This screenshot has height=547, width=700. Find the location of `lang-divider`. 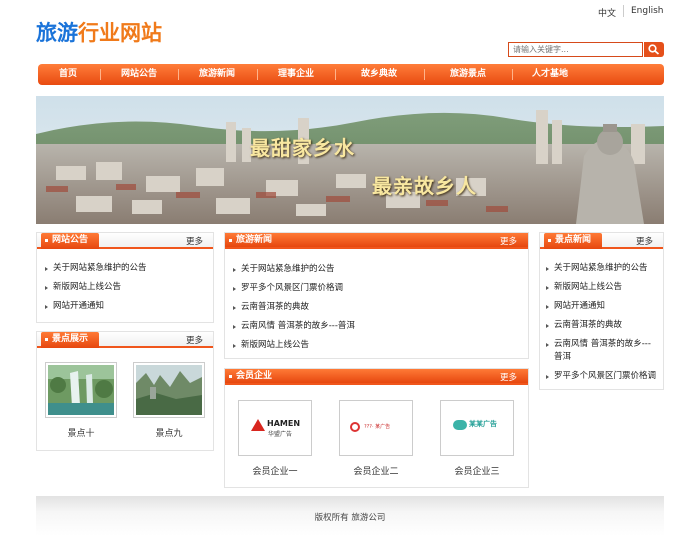

lang-divider is located at coordinates (623, 11).